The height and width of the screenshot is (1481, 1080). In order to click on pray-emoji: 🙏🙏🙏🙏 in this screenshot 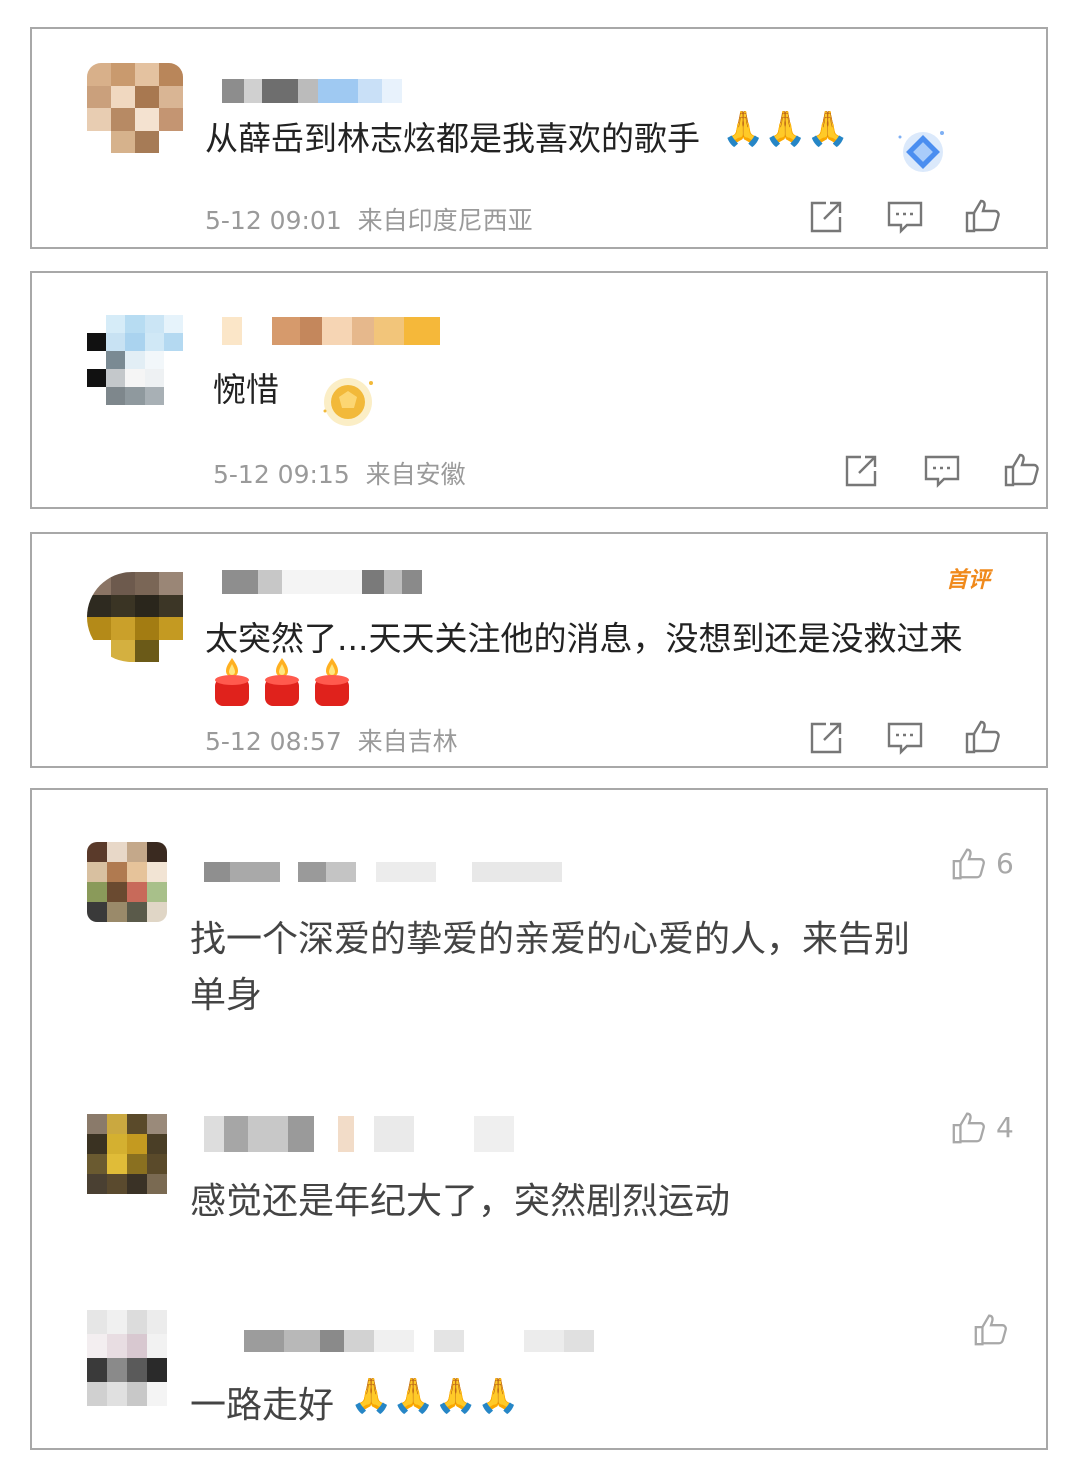, I will do `click(435, 1396)`.